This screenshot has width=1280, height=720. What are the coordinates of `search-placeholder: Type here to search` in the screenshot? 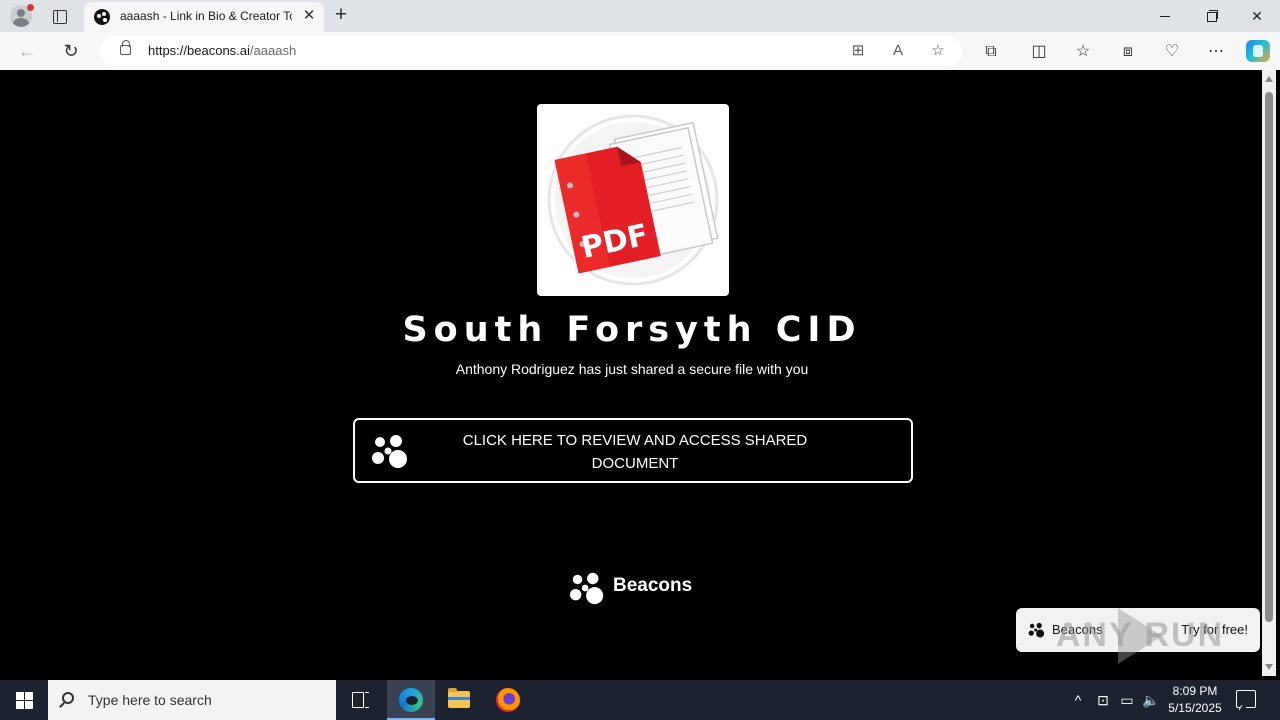 It's located at (150, 700).